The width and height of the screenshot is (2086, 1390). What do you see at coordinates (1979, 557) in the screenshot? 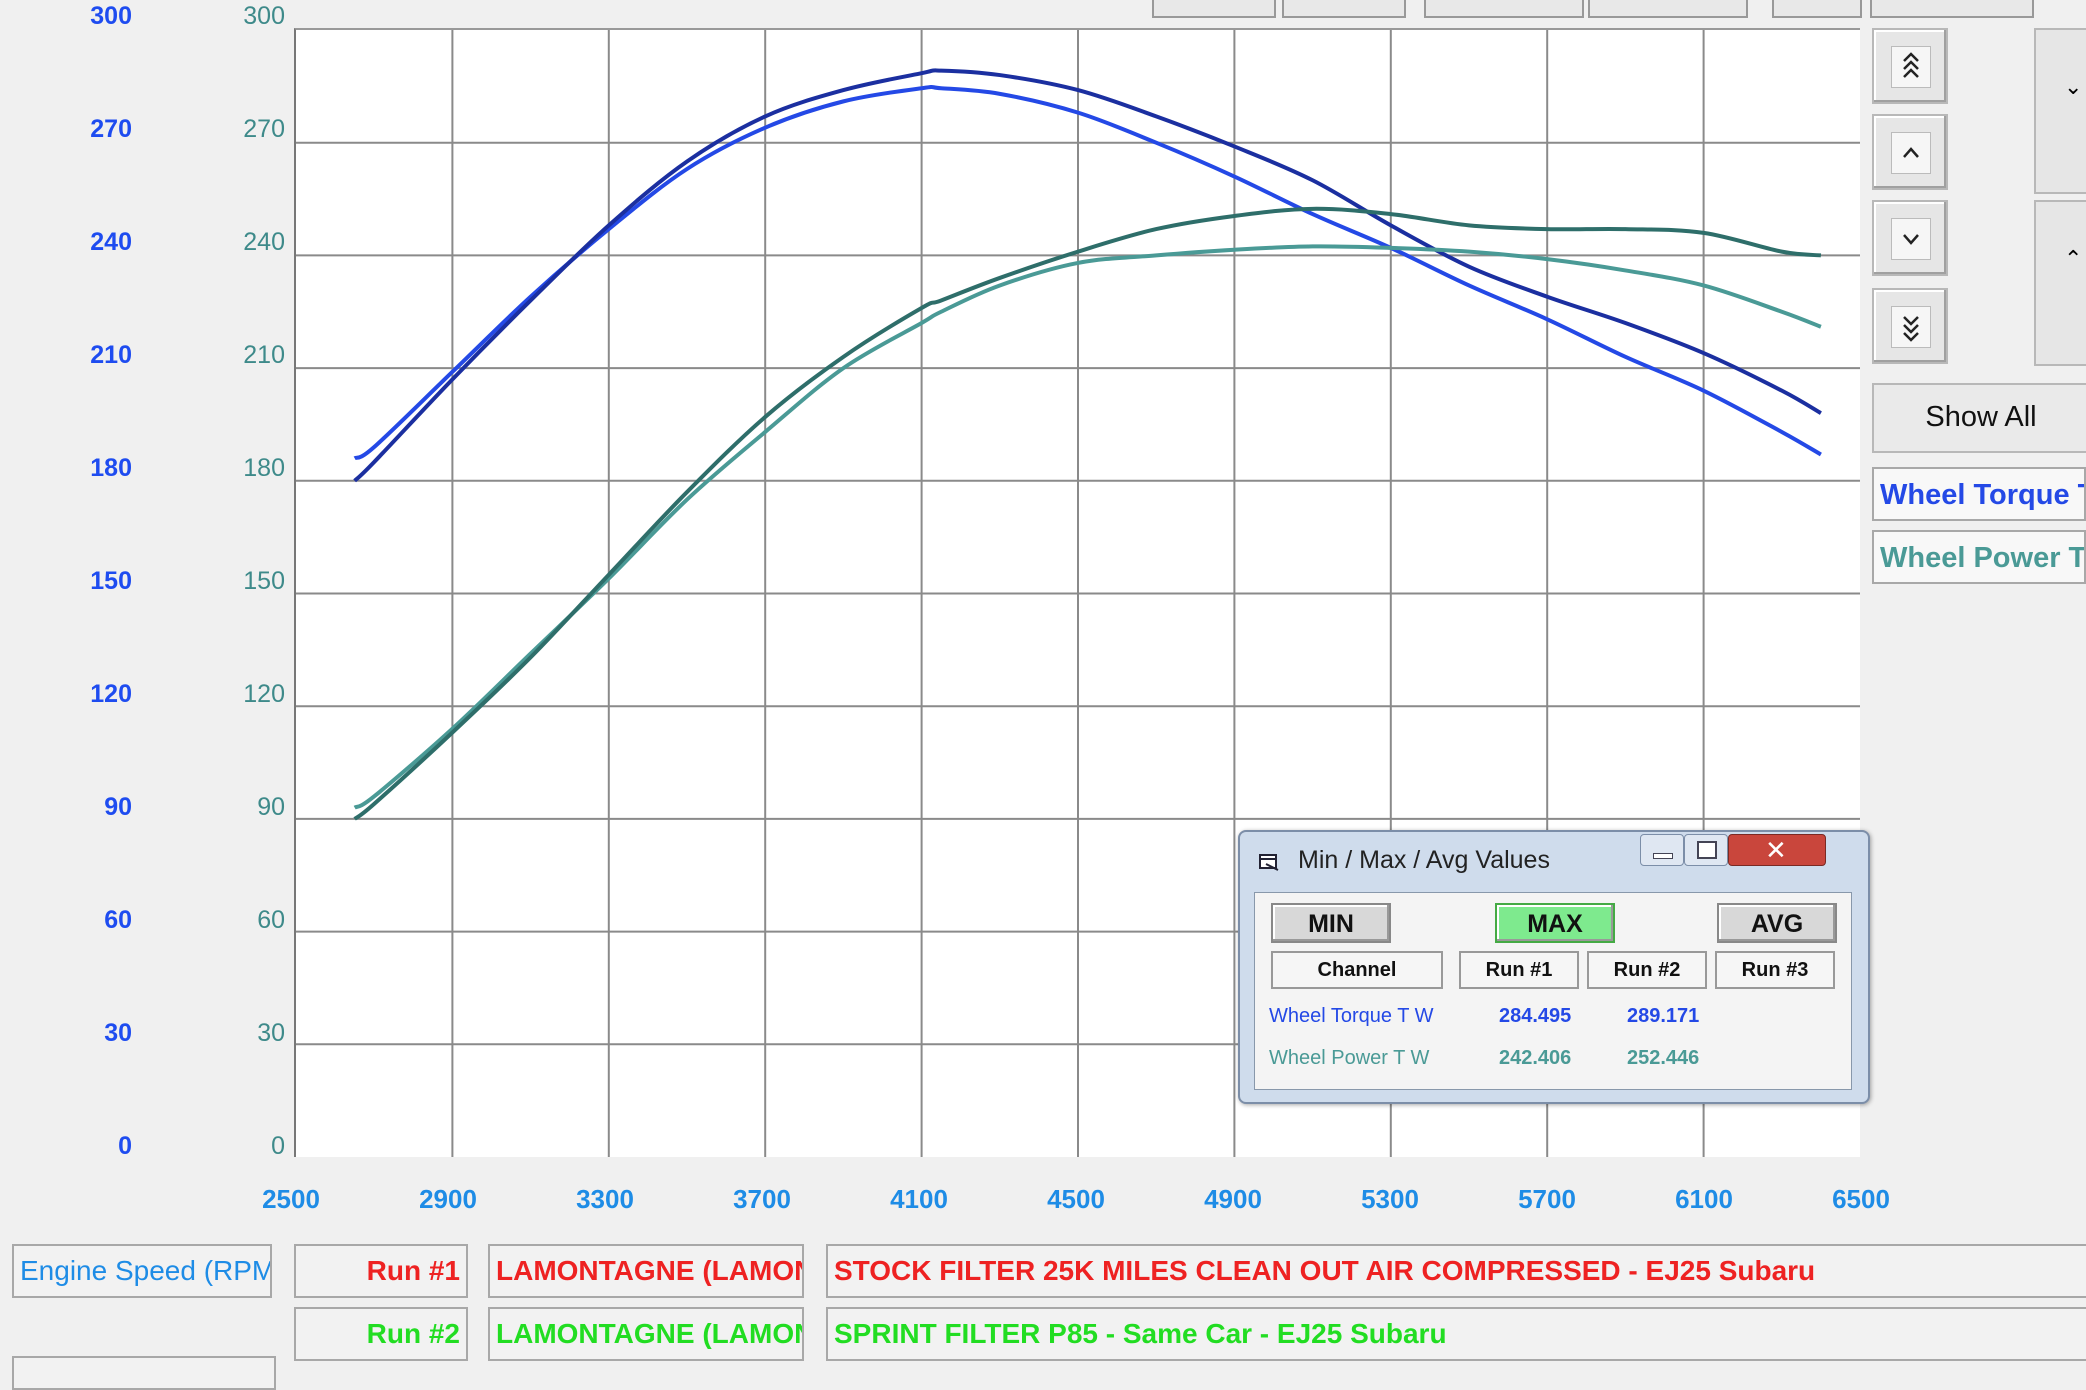
I see `channel-label-power: Wheel Power T Wheel` at bounding box center [1979, 557].